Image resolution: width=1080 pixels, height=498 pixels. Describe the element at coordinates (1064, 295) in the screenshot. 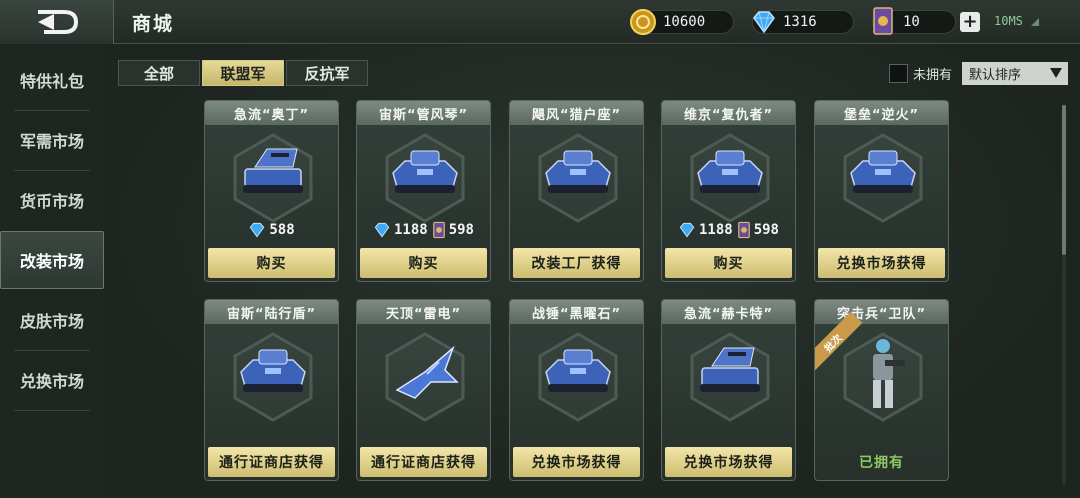

I see `scrollbar` at that location.